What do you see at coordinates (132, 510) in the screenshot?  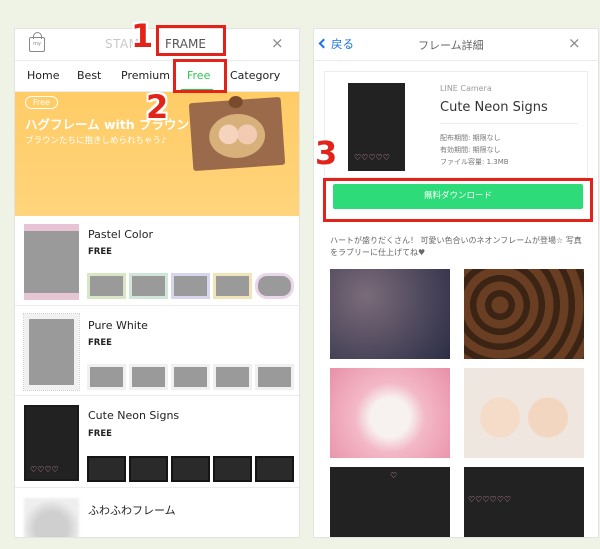 I see `item-title: ふわふわフレーム` at bounding box center [132, 510].